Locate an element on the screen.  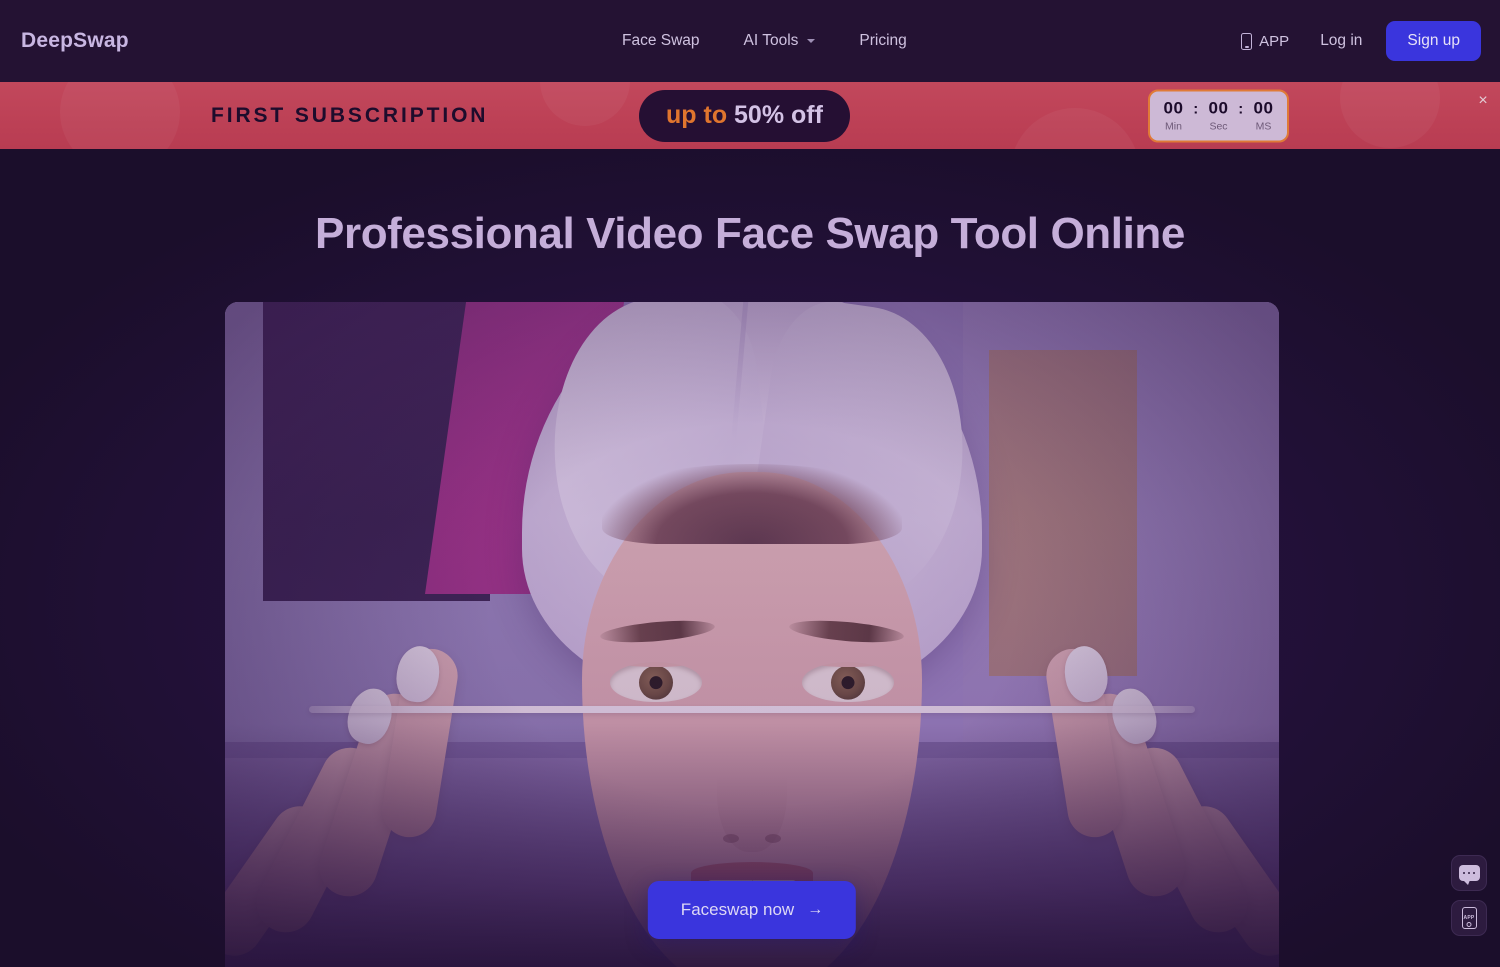
countdown-label-min: Min is located at coordinates (1173, 126).